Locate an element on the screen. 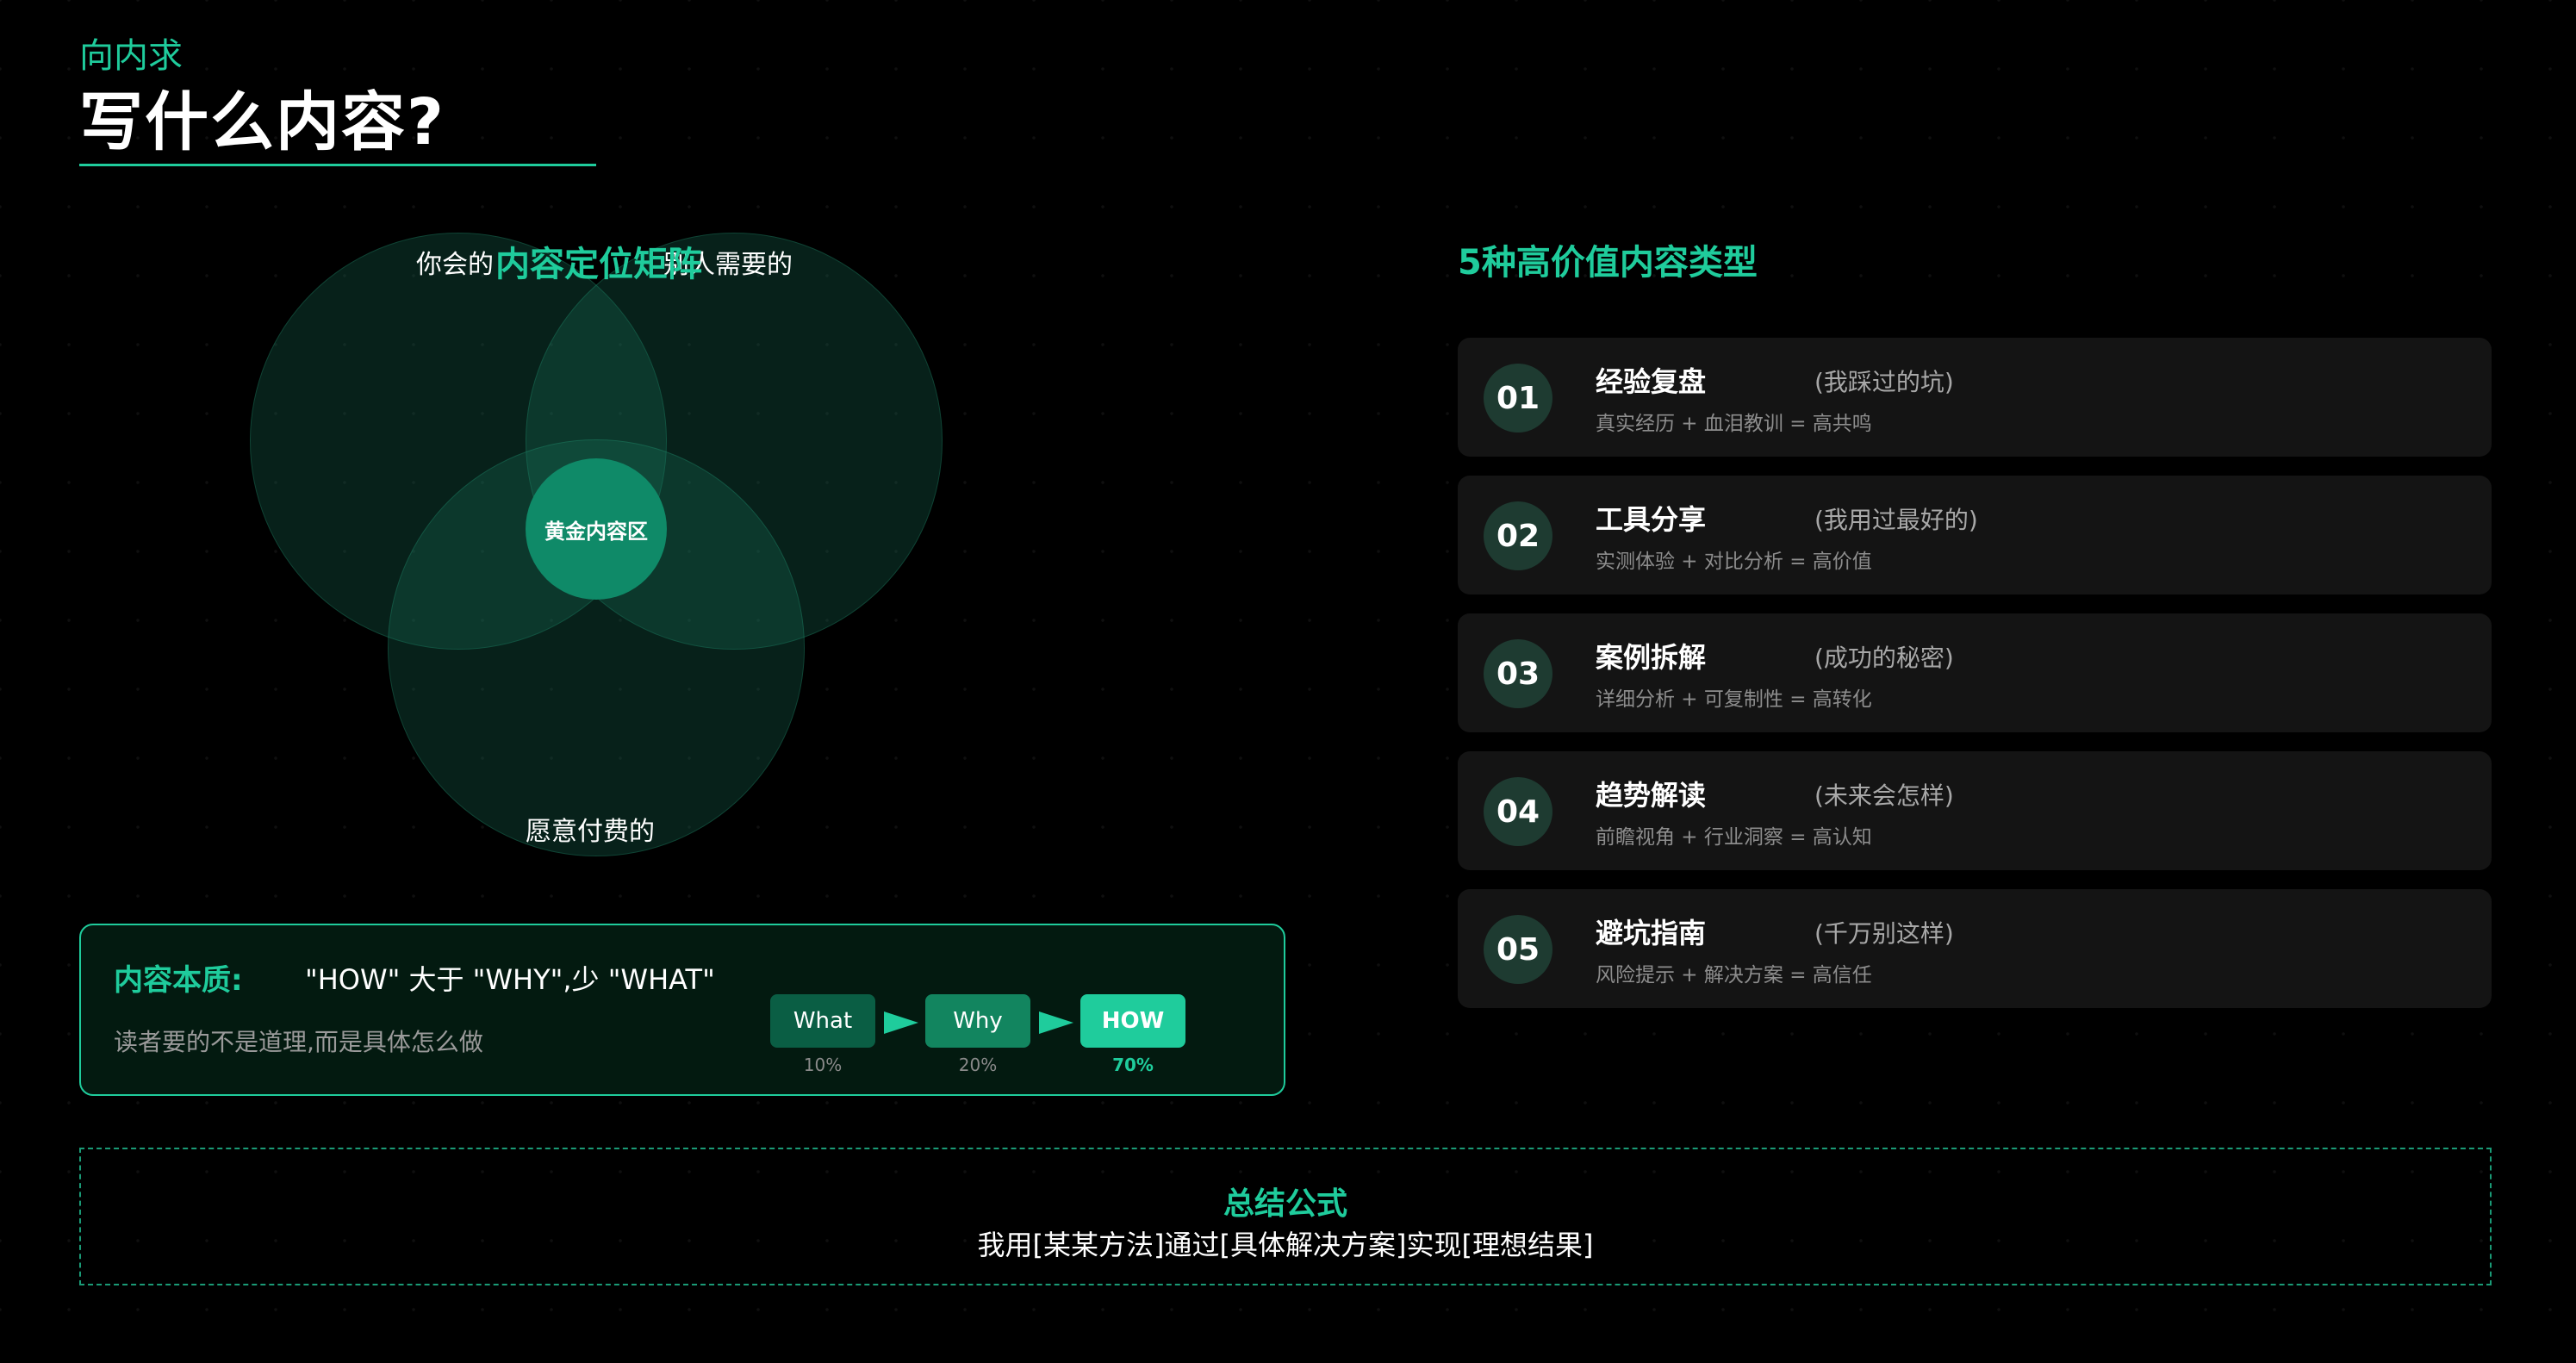  card-description: 实测体验 + 对比分析 = 高价值 is located at coordinates (1734, 562).